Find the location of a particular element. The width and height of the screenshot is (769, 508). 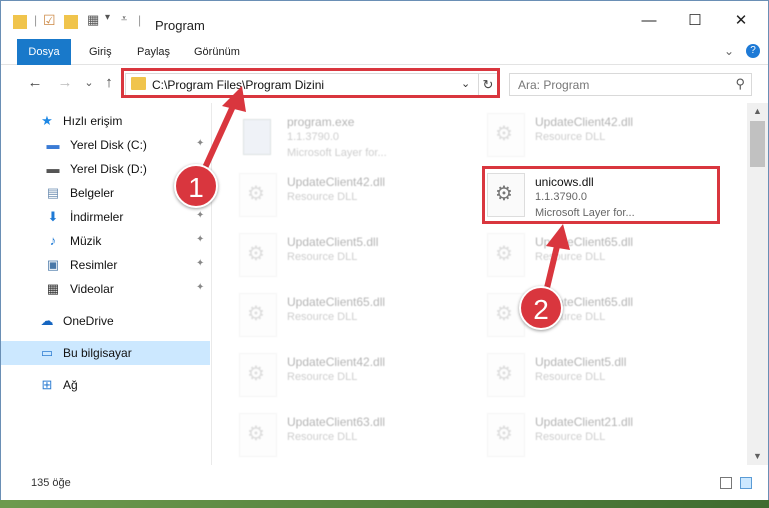

recent-locations-button: ⌄ is located at coordinates (89, 82).